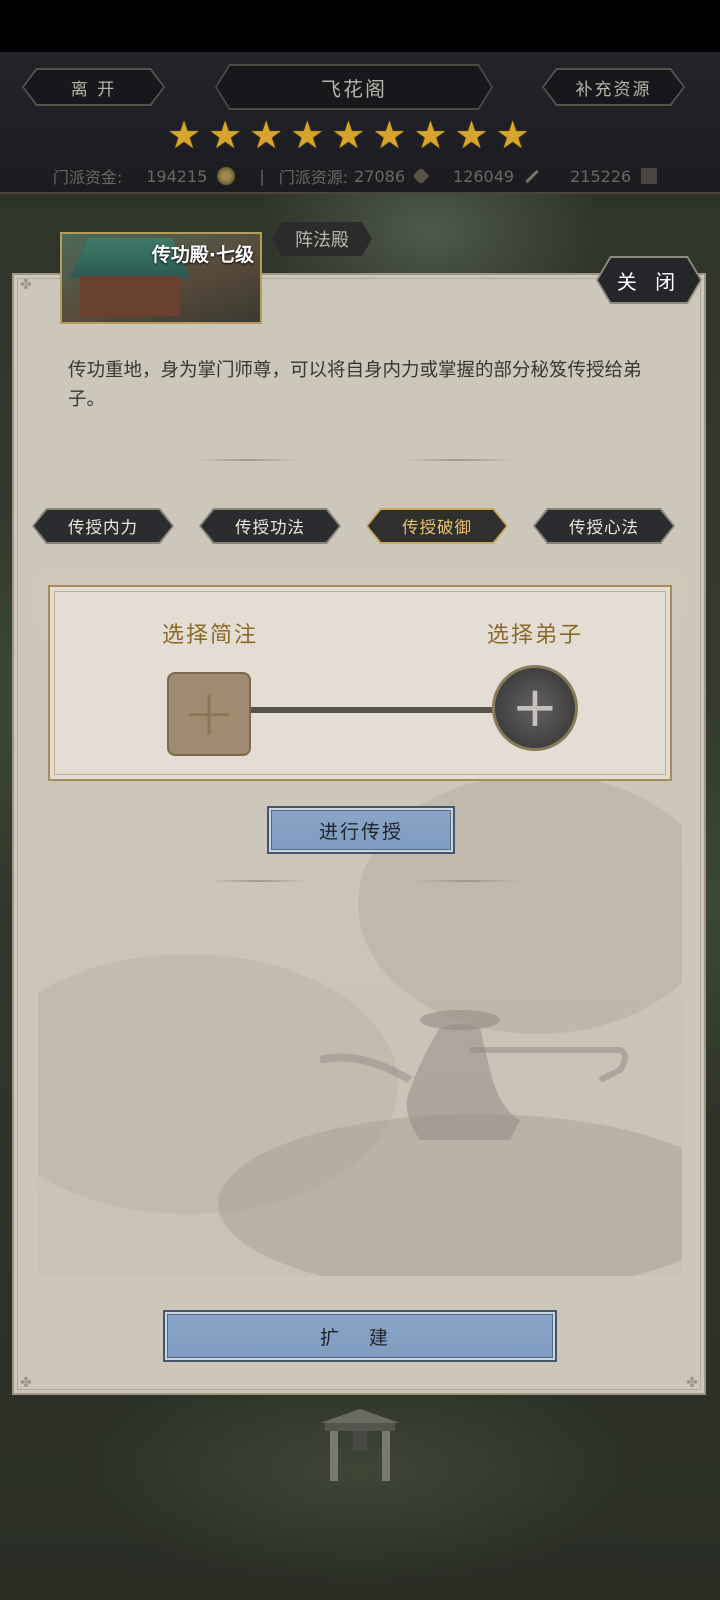 The image size is (720, 1600). I want to click on select-disciple-slot: +, so click(535, 708).